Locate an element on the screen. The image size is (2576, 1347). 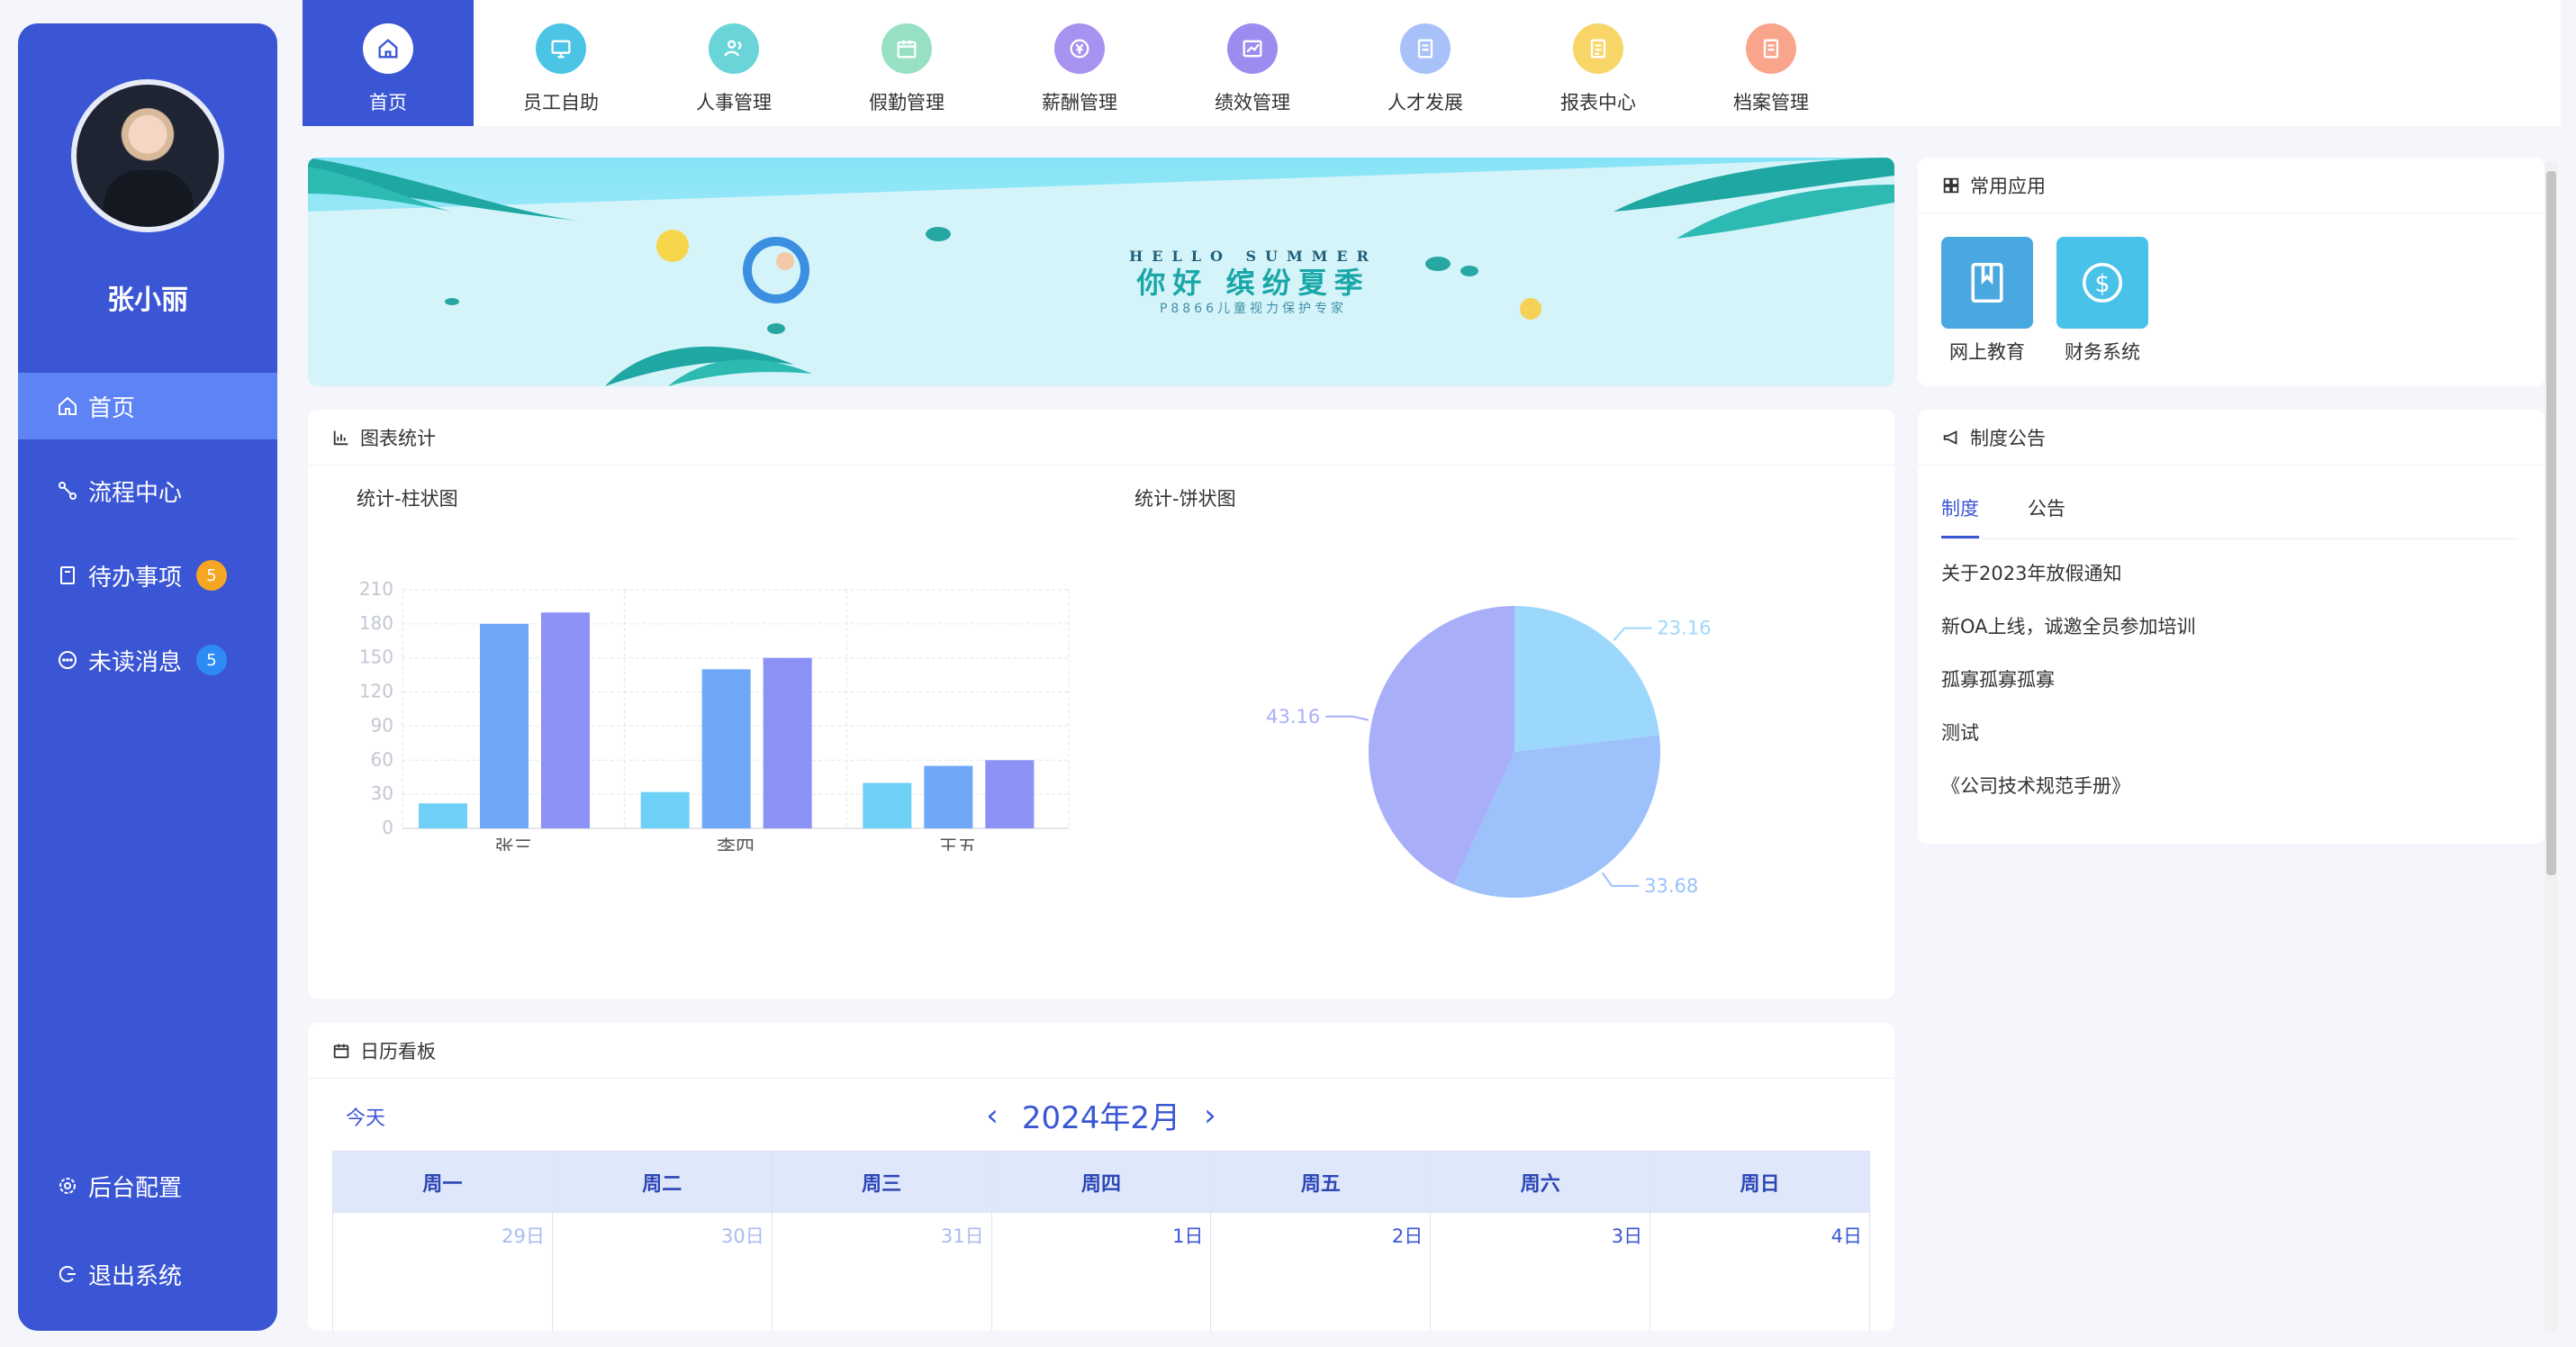
gear-icon is located at coordinates (67, 1186).